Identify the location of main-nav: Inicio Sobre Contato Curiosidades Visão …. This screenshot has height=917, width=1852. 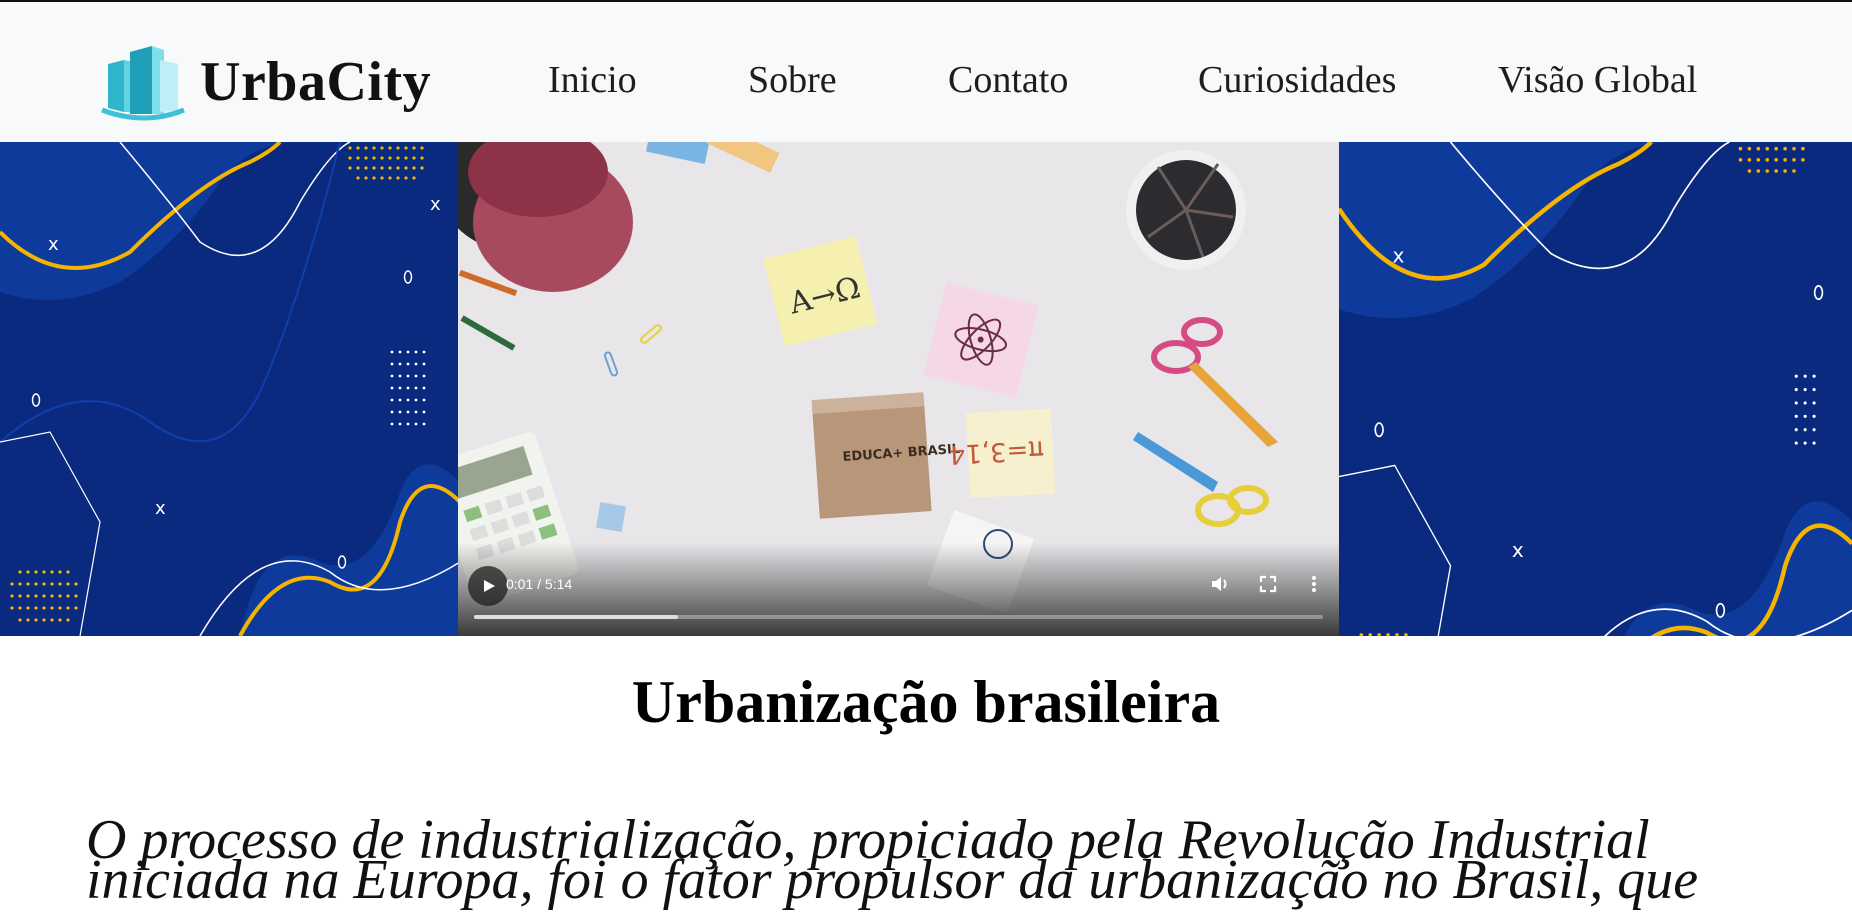
(926, 83).